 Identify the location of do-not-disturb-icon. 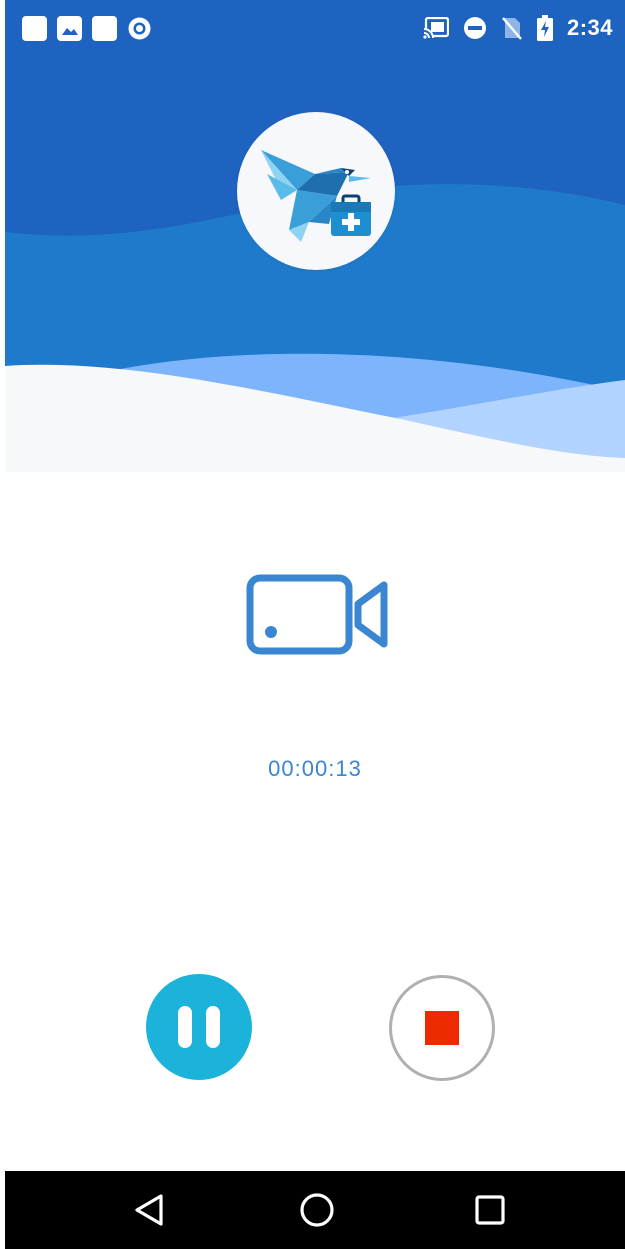
(474, 28).